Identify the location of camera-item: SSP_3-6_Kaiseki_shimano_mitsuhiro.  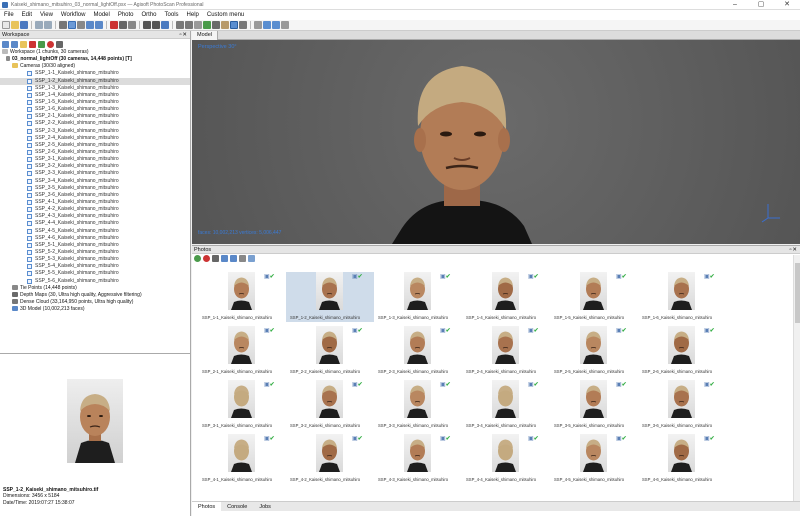
(95, 195).